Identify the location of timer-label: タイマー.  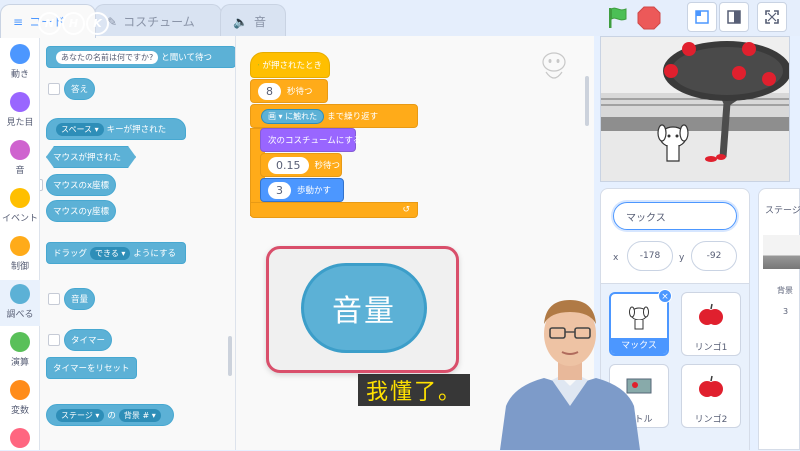
(88, 340).